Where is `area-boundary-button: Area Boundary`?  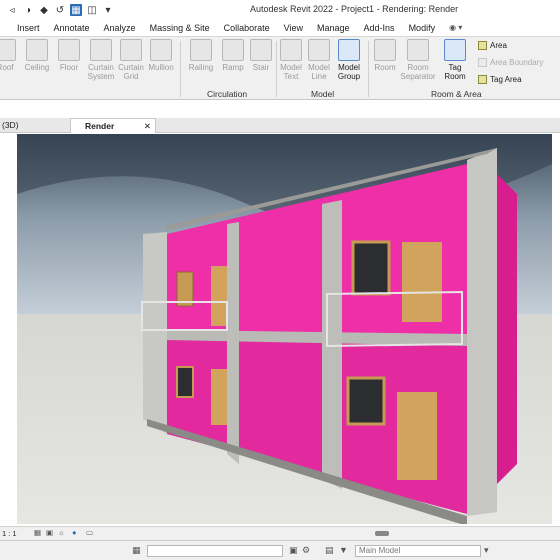 area-boundary-button: Area Boundary is located at coordinates (510, 62).